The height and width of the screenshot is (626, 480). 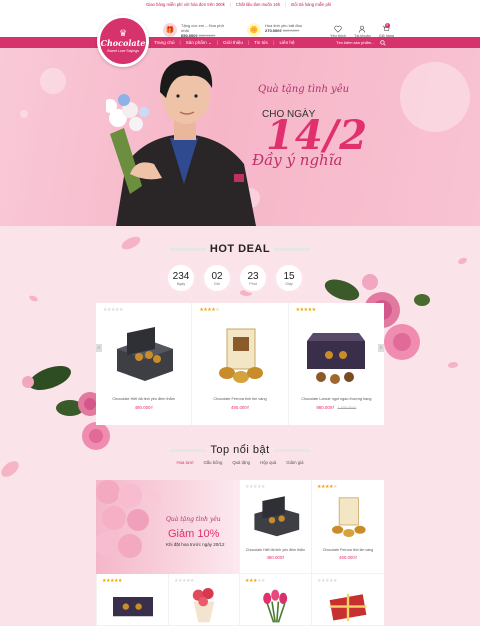 I want to click on promo-text: Giao hàng miễn phí với hóa đơn trên 300k, so click(x=185, y=4).